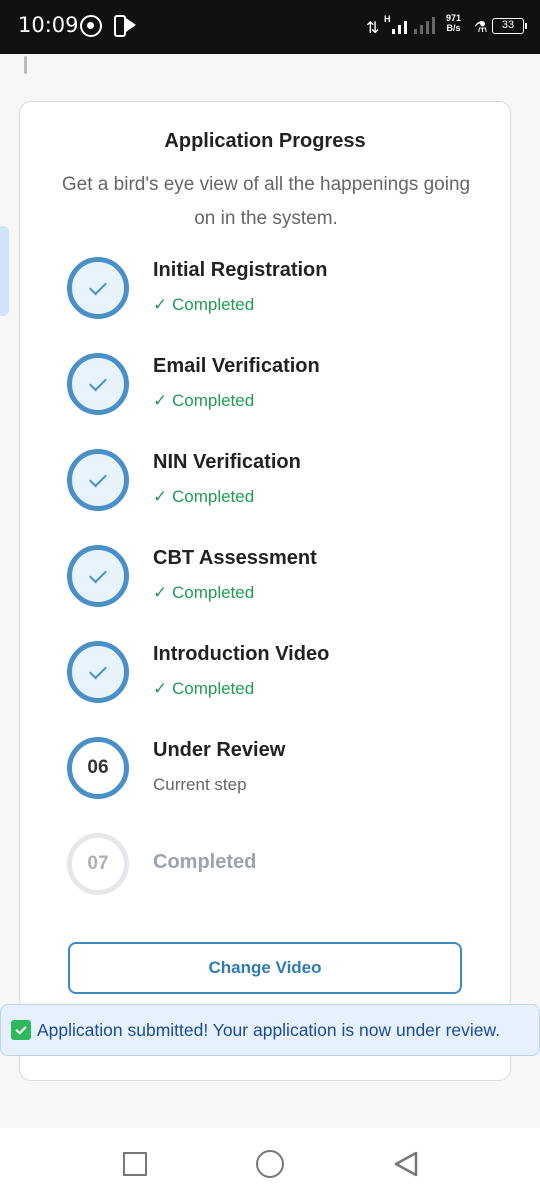 The image size is (540, 1200). Describe the element at coordinates (417, 26) in the screenshot. I see `signal-icon` at that location.